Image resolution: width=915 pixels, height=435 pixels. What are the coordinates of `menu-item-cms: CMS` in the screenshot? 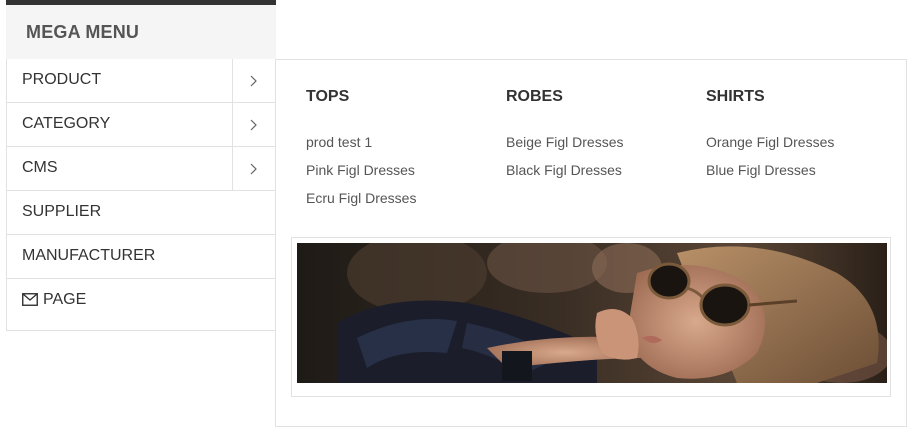 It's located at (141, 169).